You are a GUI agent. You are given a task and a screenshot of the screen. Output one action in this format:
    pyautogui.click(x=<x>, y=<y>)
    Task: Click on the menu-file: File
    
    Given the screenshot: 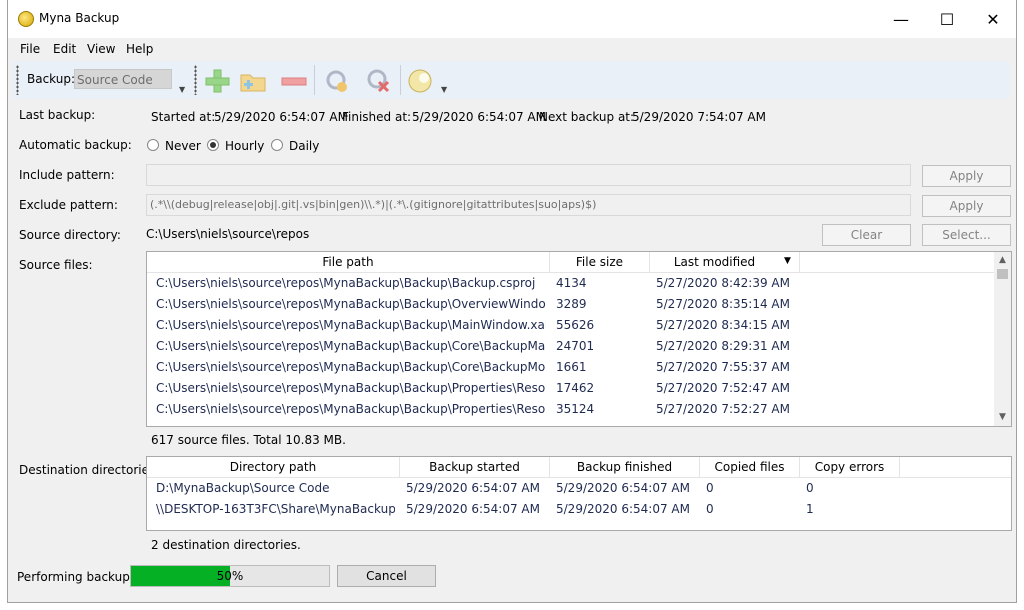 What is the action you would take?
    pyautogui.click(x=30, y=49)
    